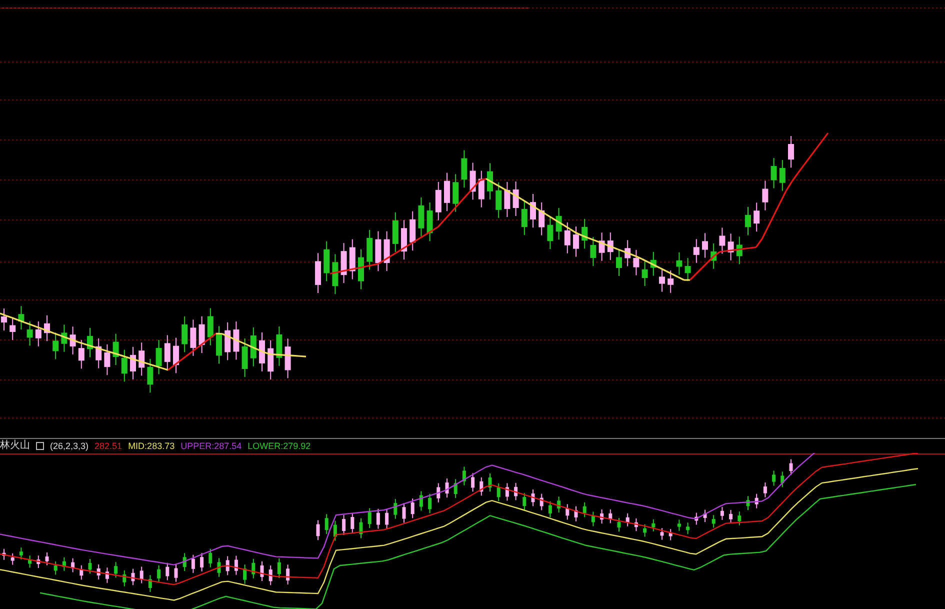  Describe the element at coordinates (279, 446) in the screenshot. I see `indicator-reading: LOWER:279.92` at that location.